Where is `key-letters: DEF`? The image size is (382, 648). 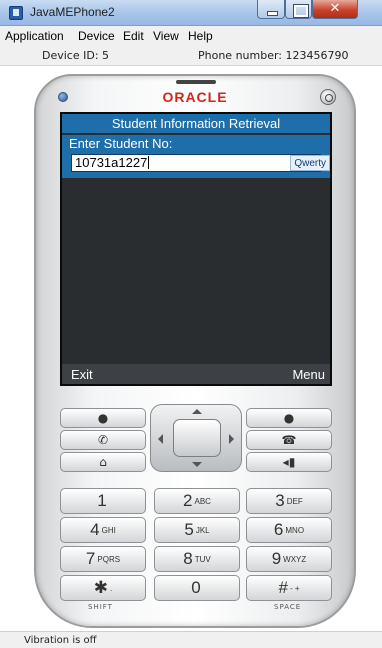
key-letters: DEF is located at coordinates (294, 501).